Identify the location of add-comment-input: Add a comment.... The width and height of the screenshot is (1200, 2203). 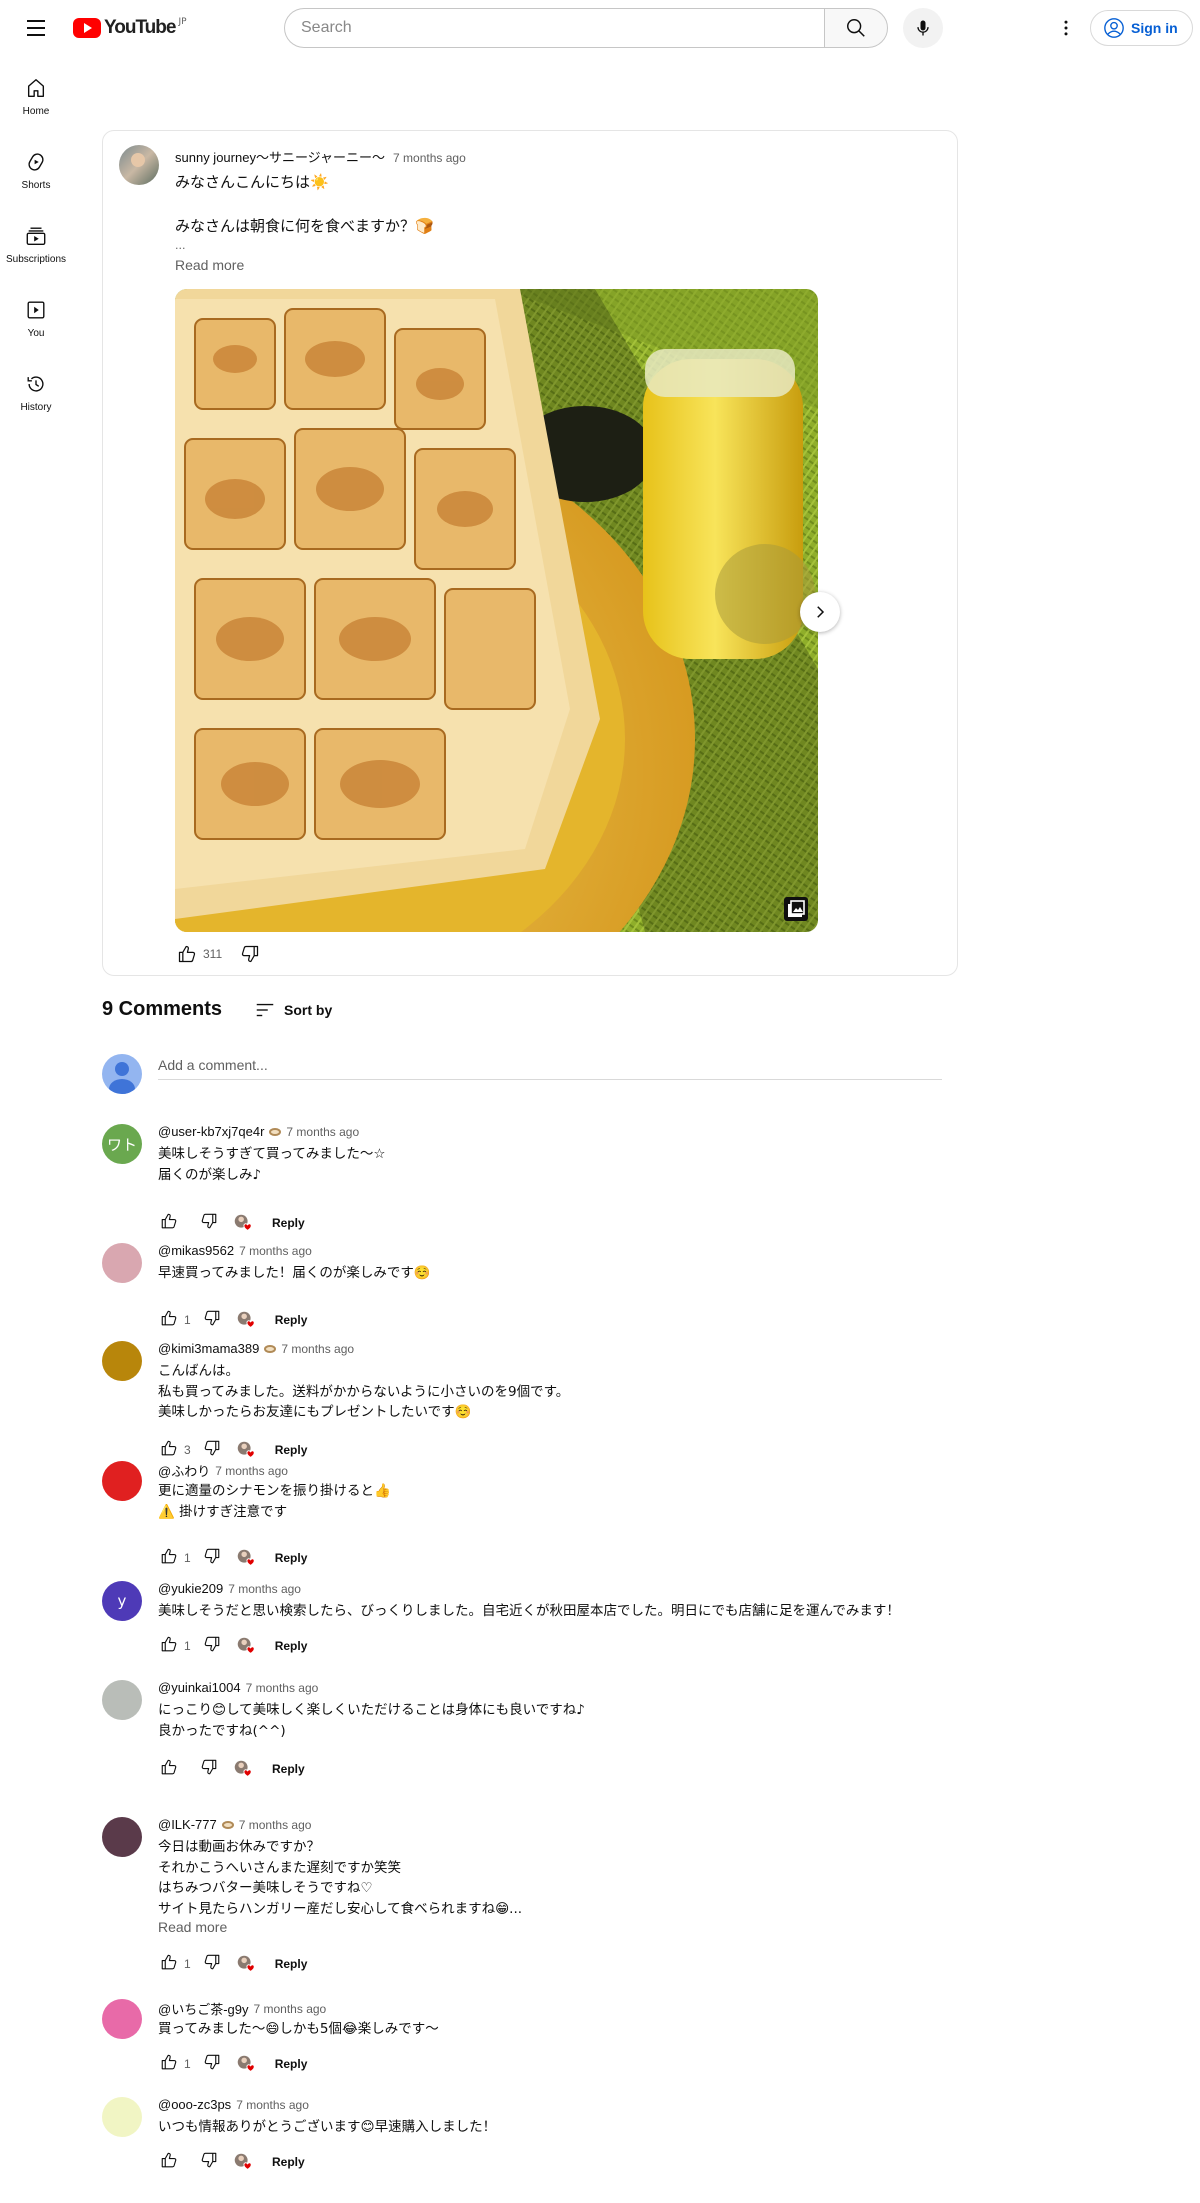
(550, 1067).